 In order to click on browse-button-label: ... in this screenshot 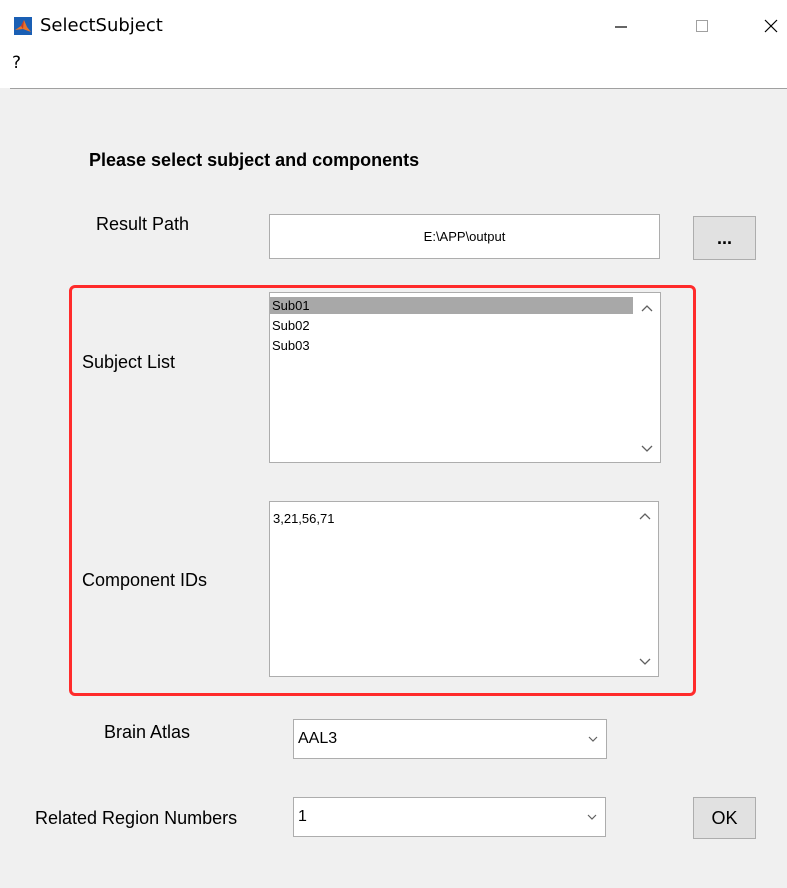, I will do `click(724, 237)`.